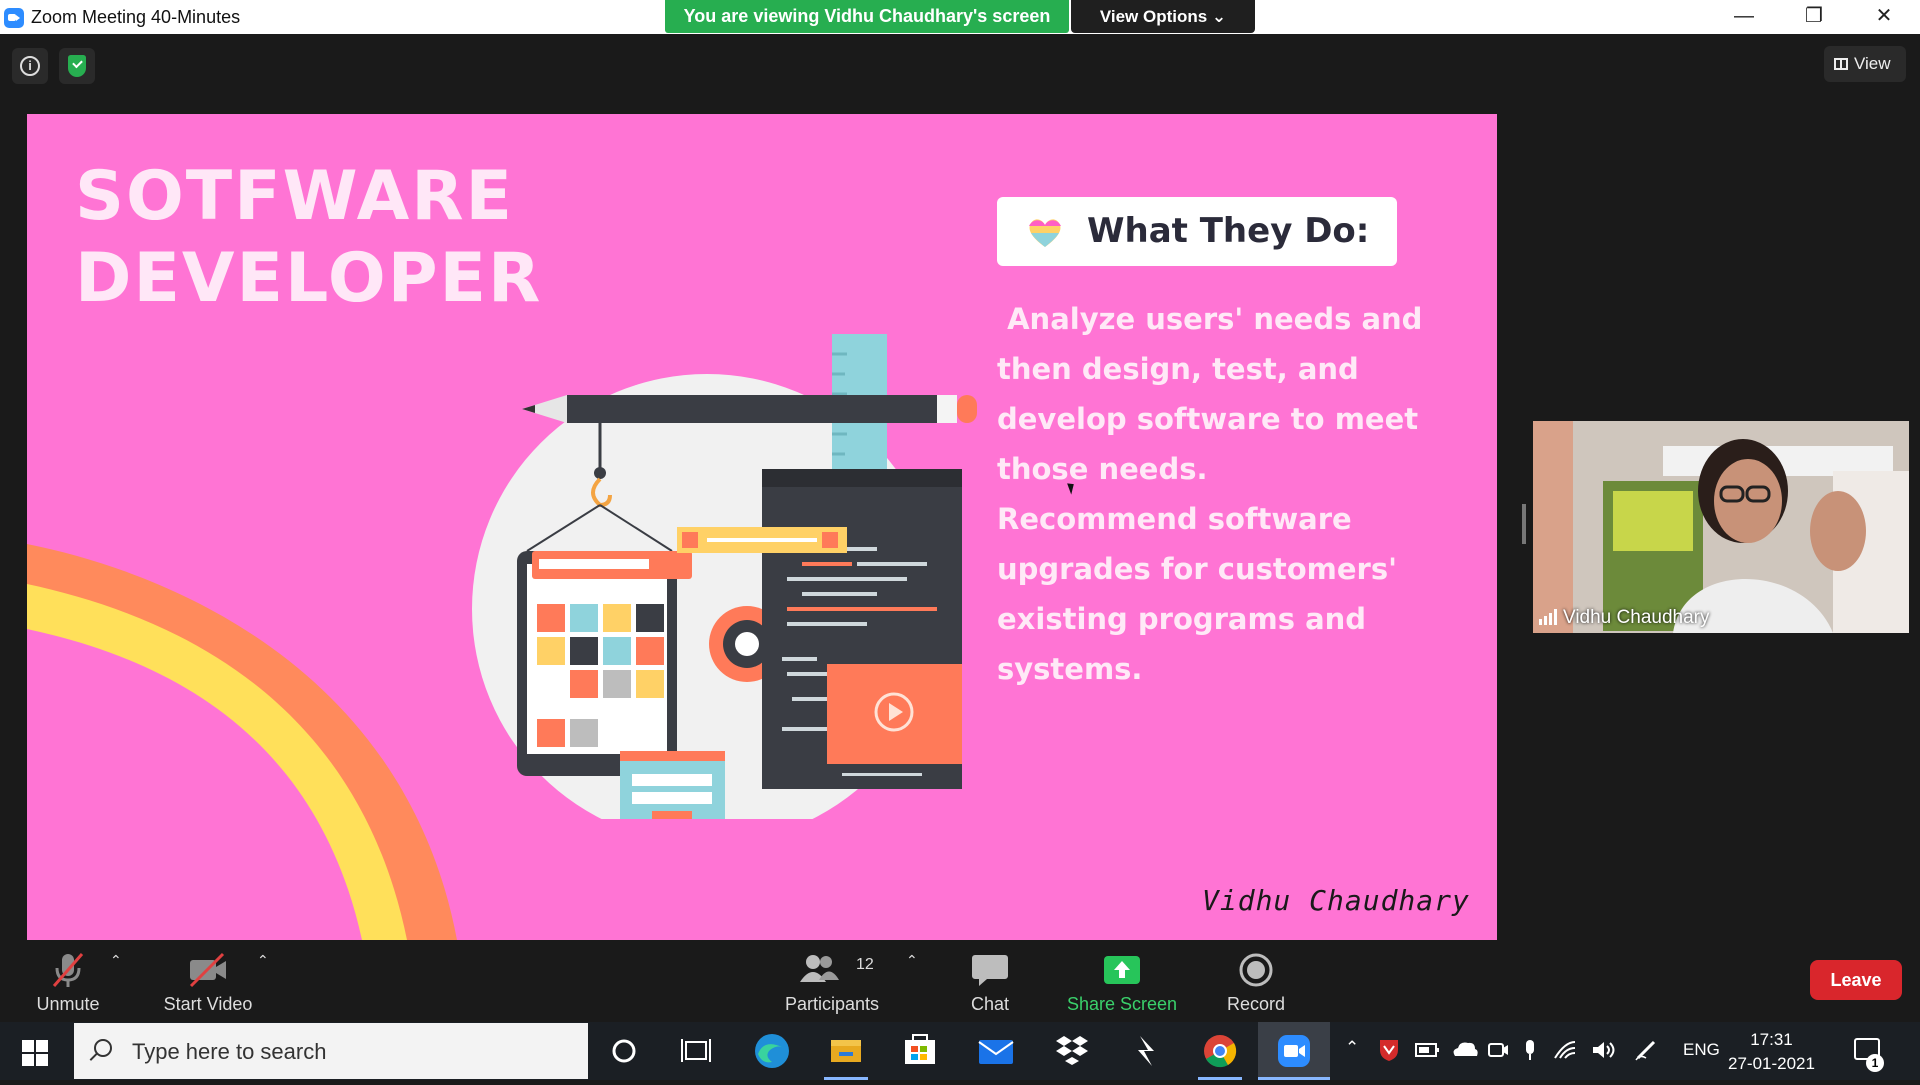 The image size is (1920, 1085). What do you see at coordinates (1856, 980) in the screenshot?
I see `leave-meeting-button: Leave` at bounding box center [1856, 980].